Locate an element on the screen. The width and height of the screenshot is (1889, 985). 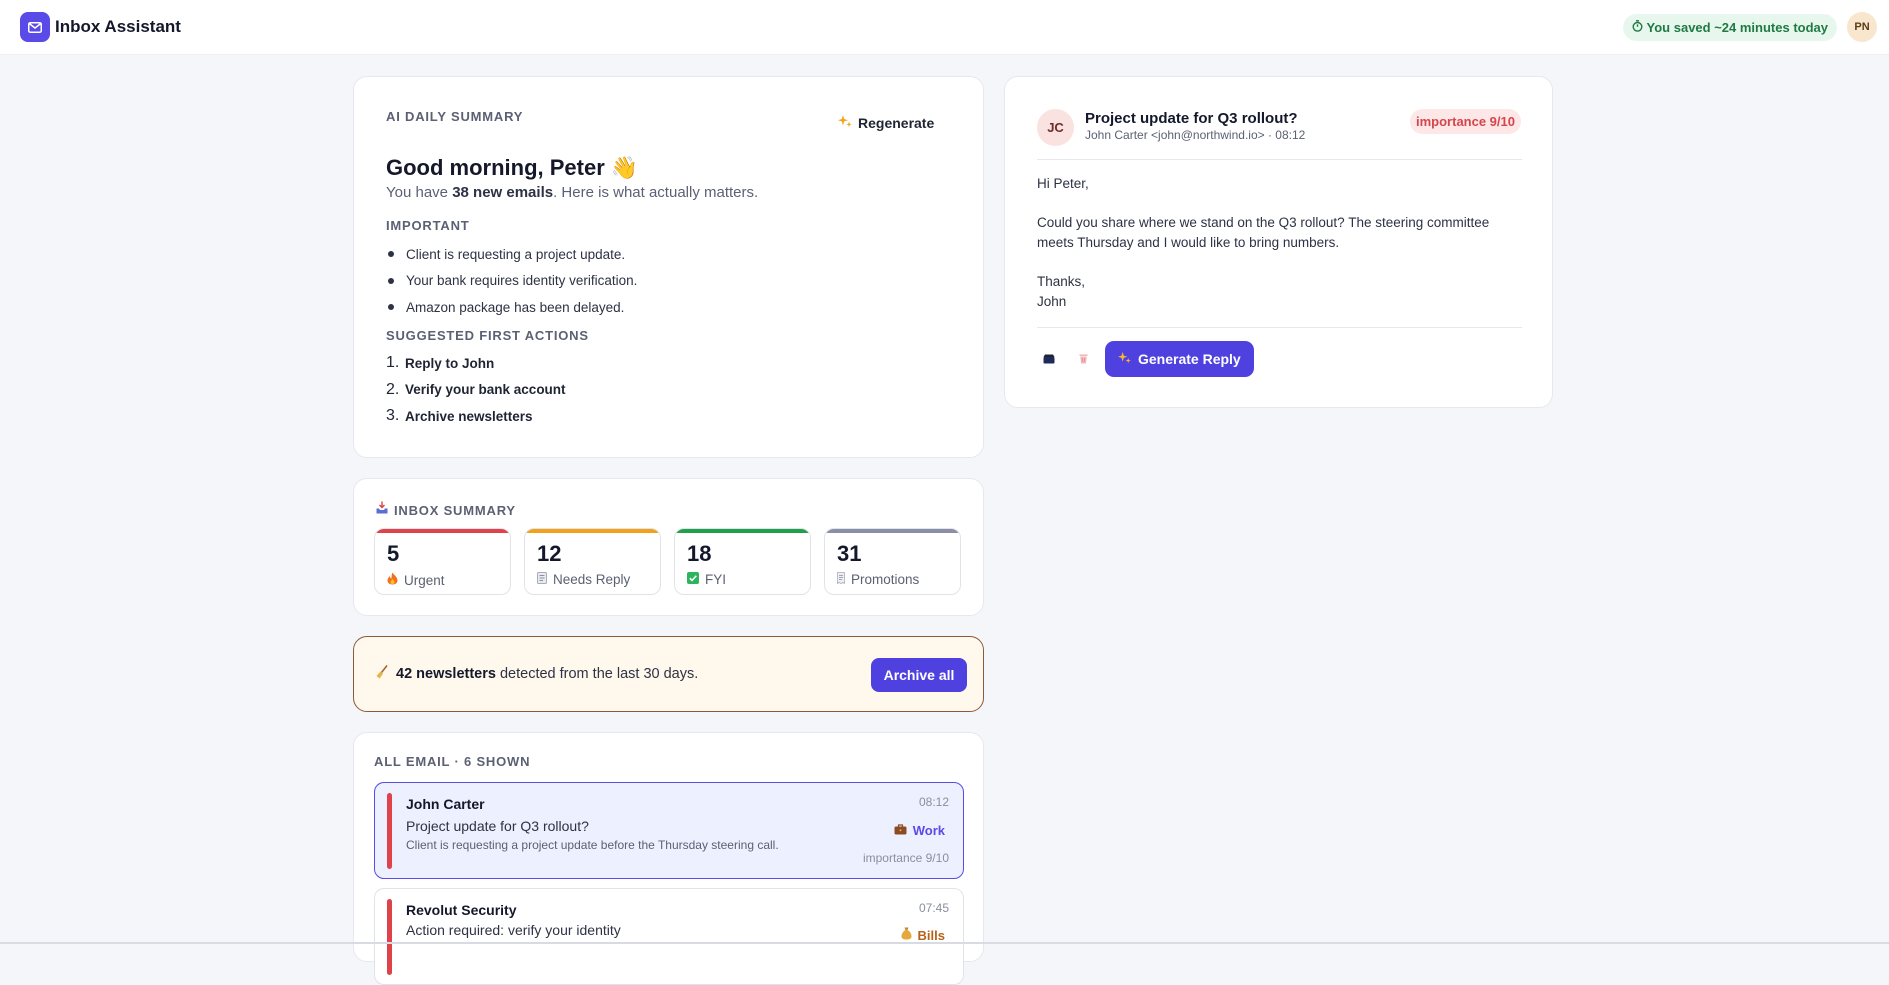
tile-count: 5 is located at coordinates (393, 553).